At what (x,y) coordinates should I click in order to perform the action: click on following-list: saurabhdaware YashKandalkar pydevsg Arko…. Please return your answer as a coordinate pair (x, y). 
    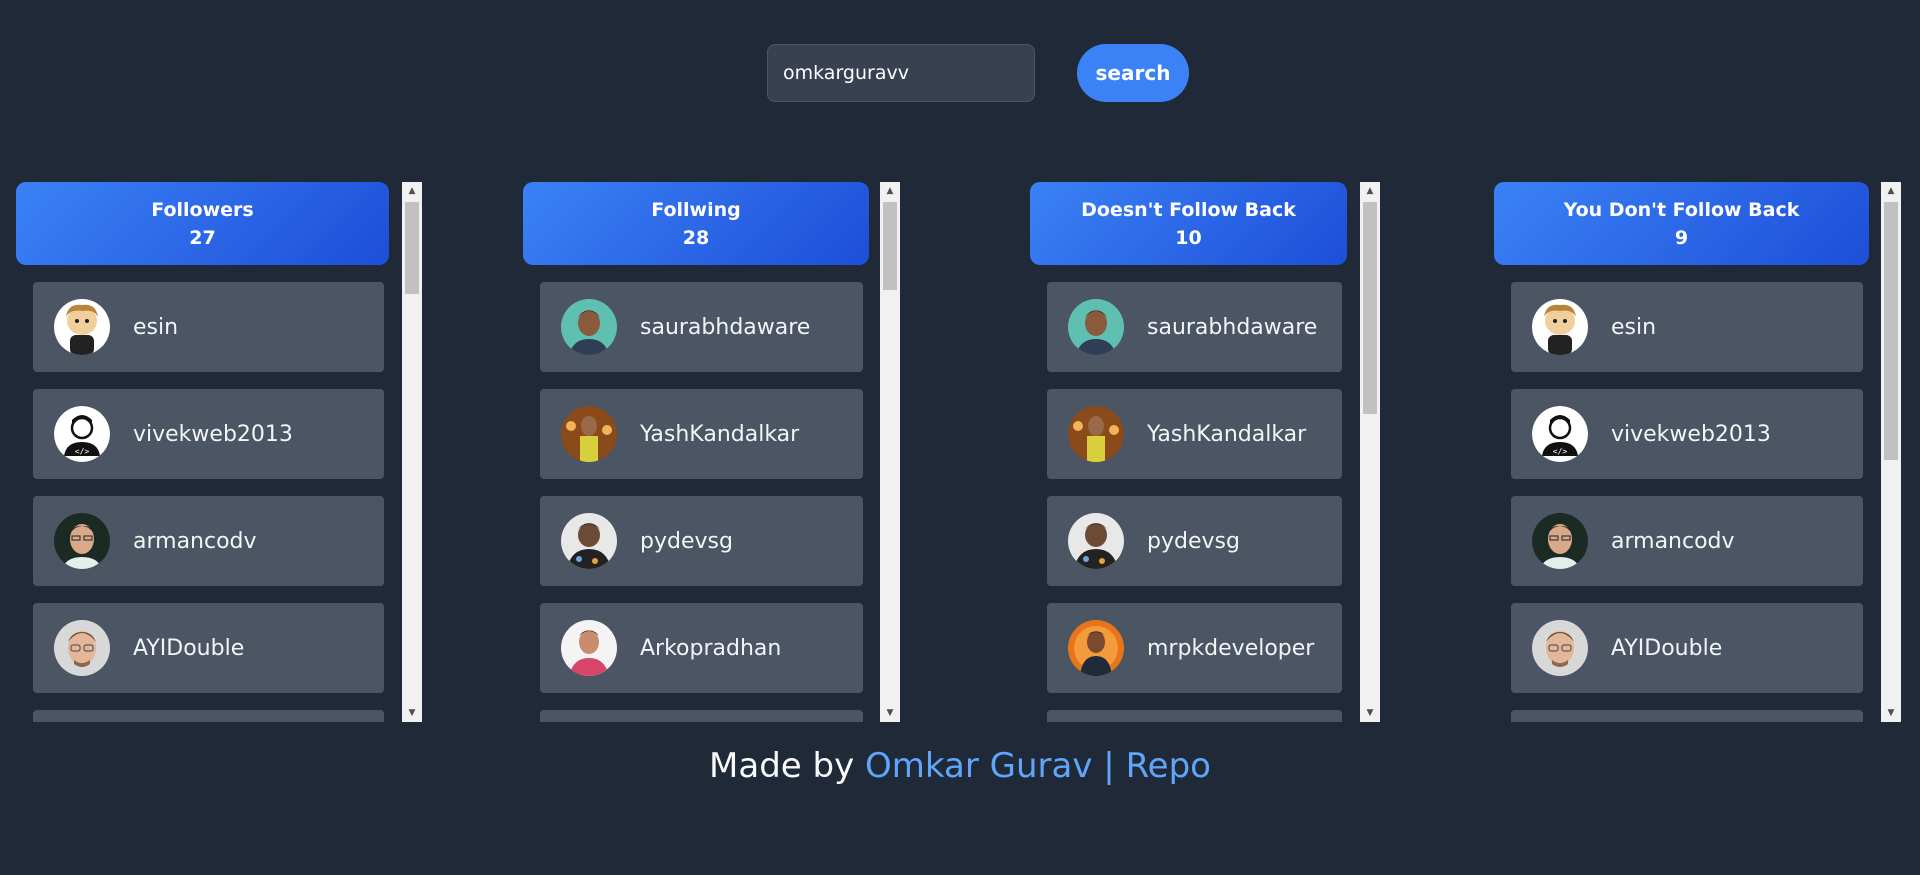
    Looking at the image, I should click on (696, 502).